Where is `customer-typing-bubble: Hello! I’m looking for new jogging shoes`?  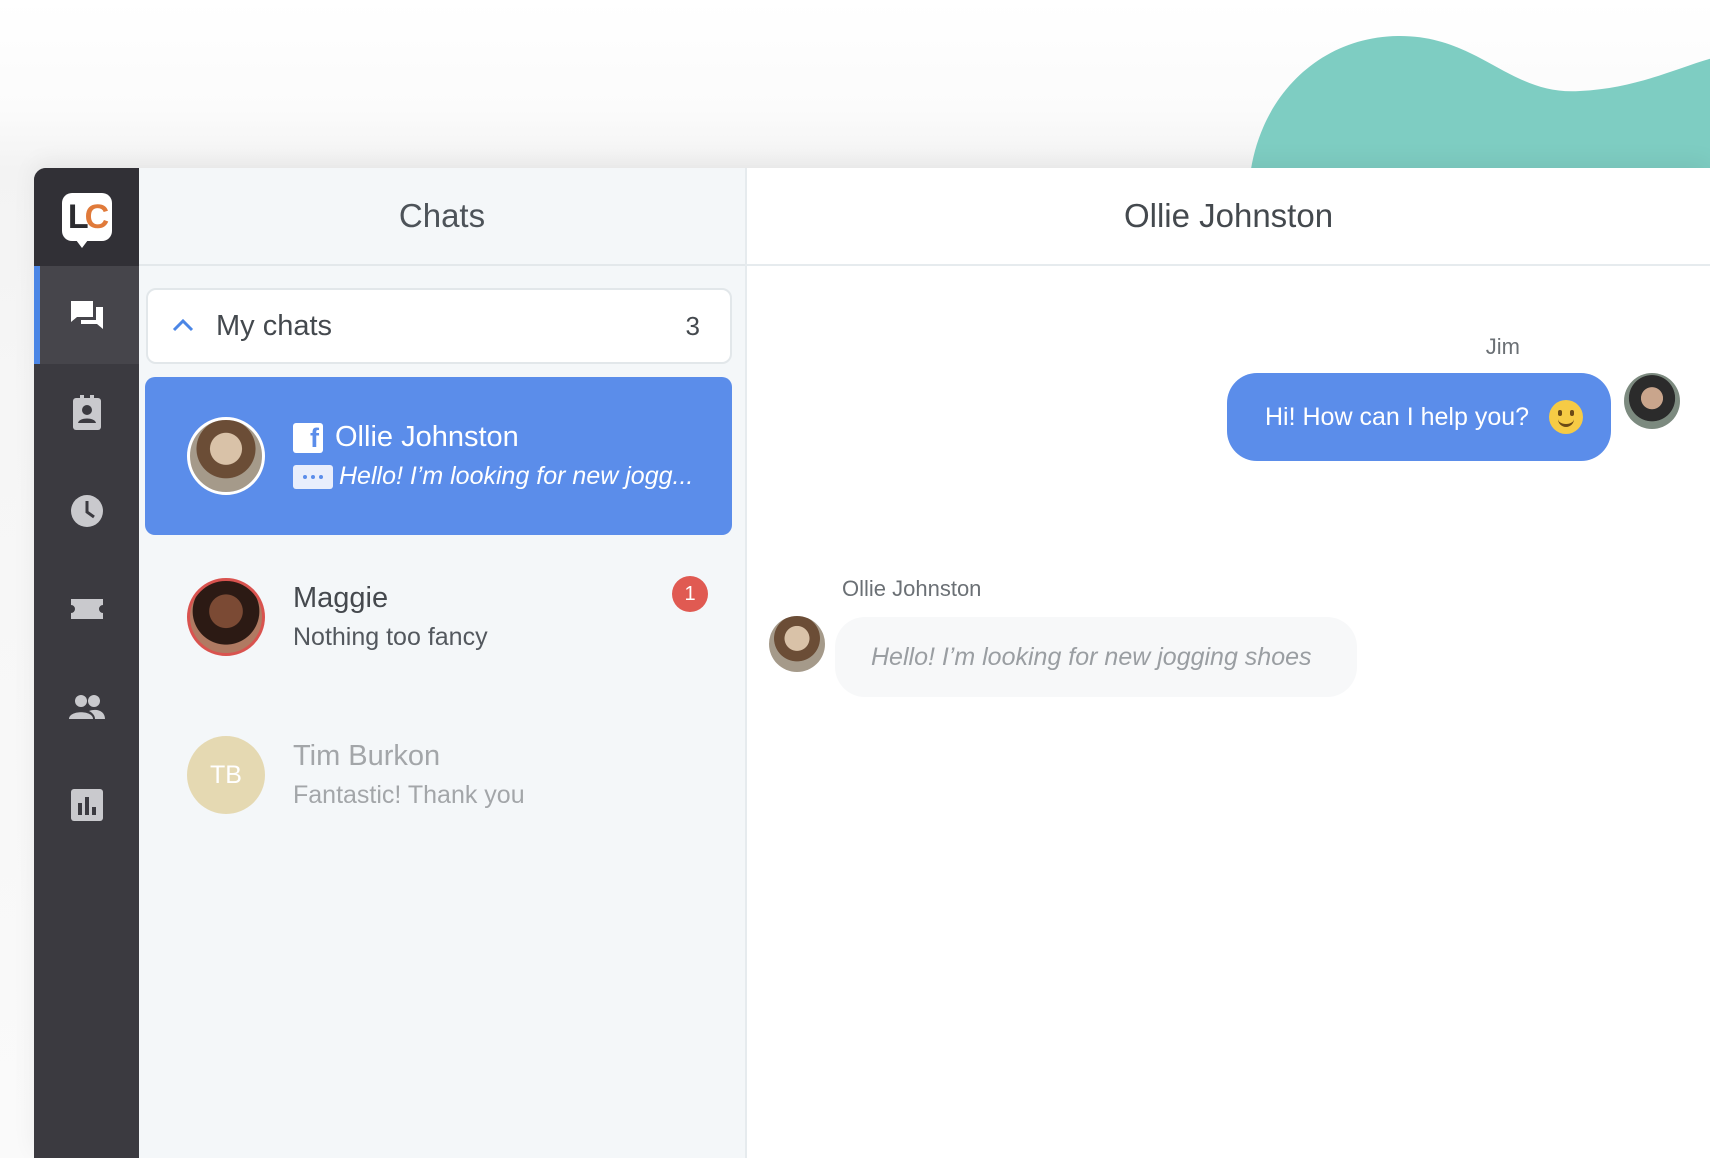 customer-typing-bubble: Hello! I’m looking for new jogging shoes is located at coordinates (1096, 657).